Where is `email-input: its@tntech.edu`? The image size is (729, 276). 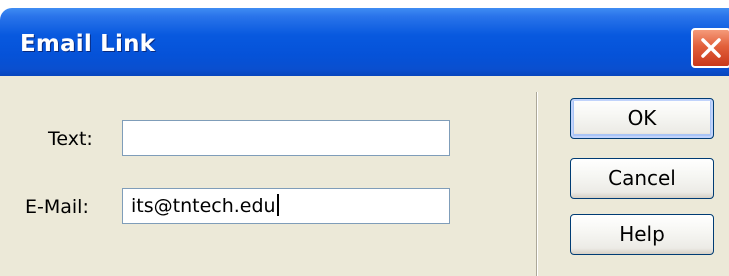 email-input: its@tntech.edu is located at coordinates (286, 206).